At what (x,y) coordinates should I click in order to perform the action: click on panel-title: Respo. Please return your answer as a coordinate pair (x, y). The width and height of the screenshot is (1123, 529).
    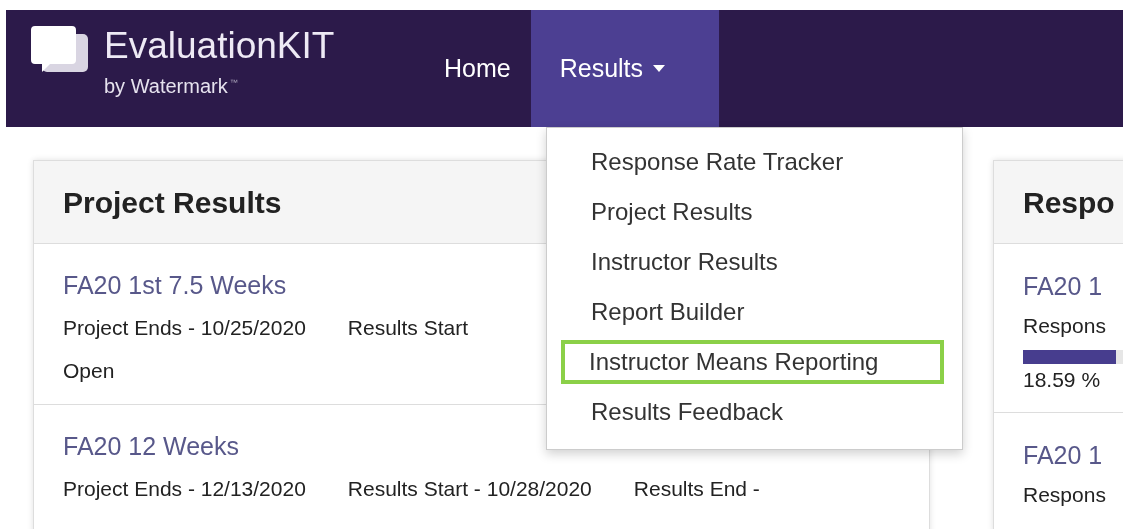
    Looking at the image, I should click on (1069, 202).